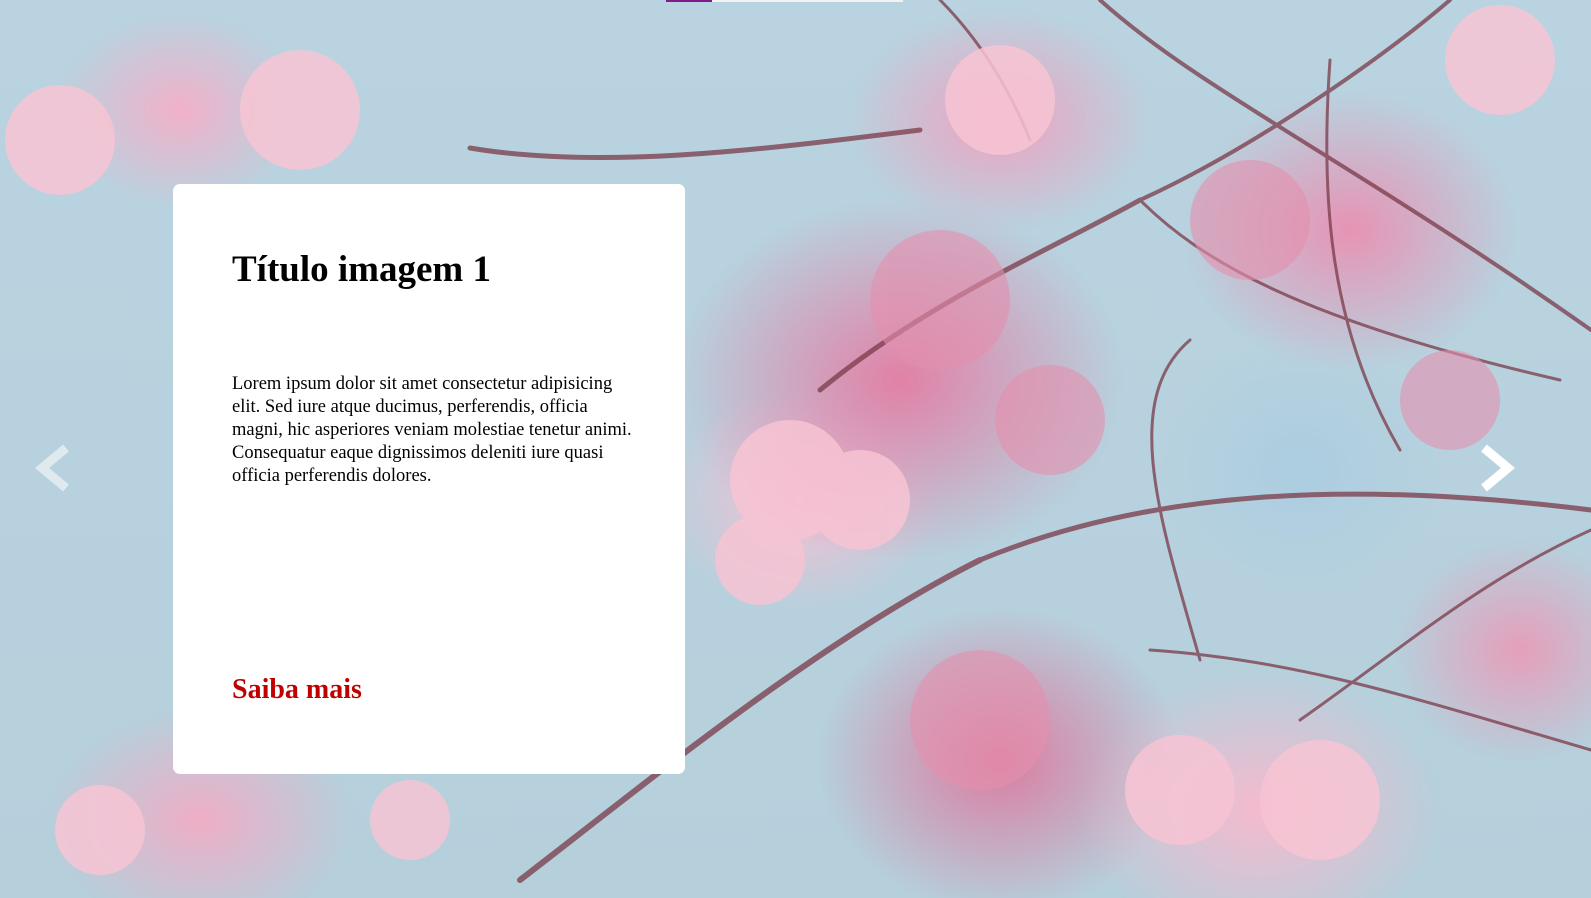  What do you see at coordinates (784, 1) in the screenshot?
I see `slide-progress-indicator` at bounding box center [784, 1].